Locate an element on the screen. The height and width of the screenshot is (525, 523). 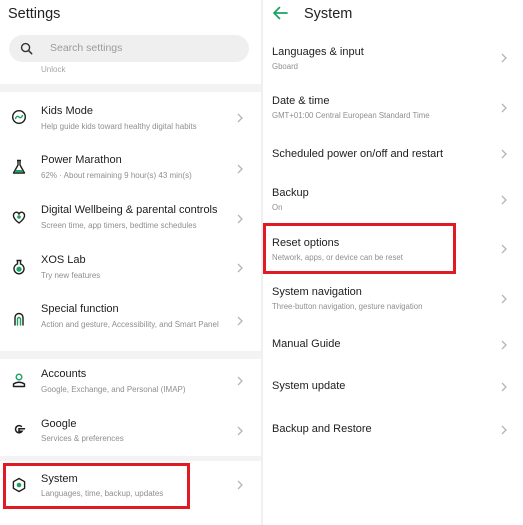
item-label: XOS Lab is located at coordinates (63, 260).